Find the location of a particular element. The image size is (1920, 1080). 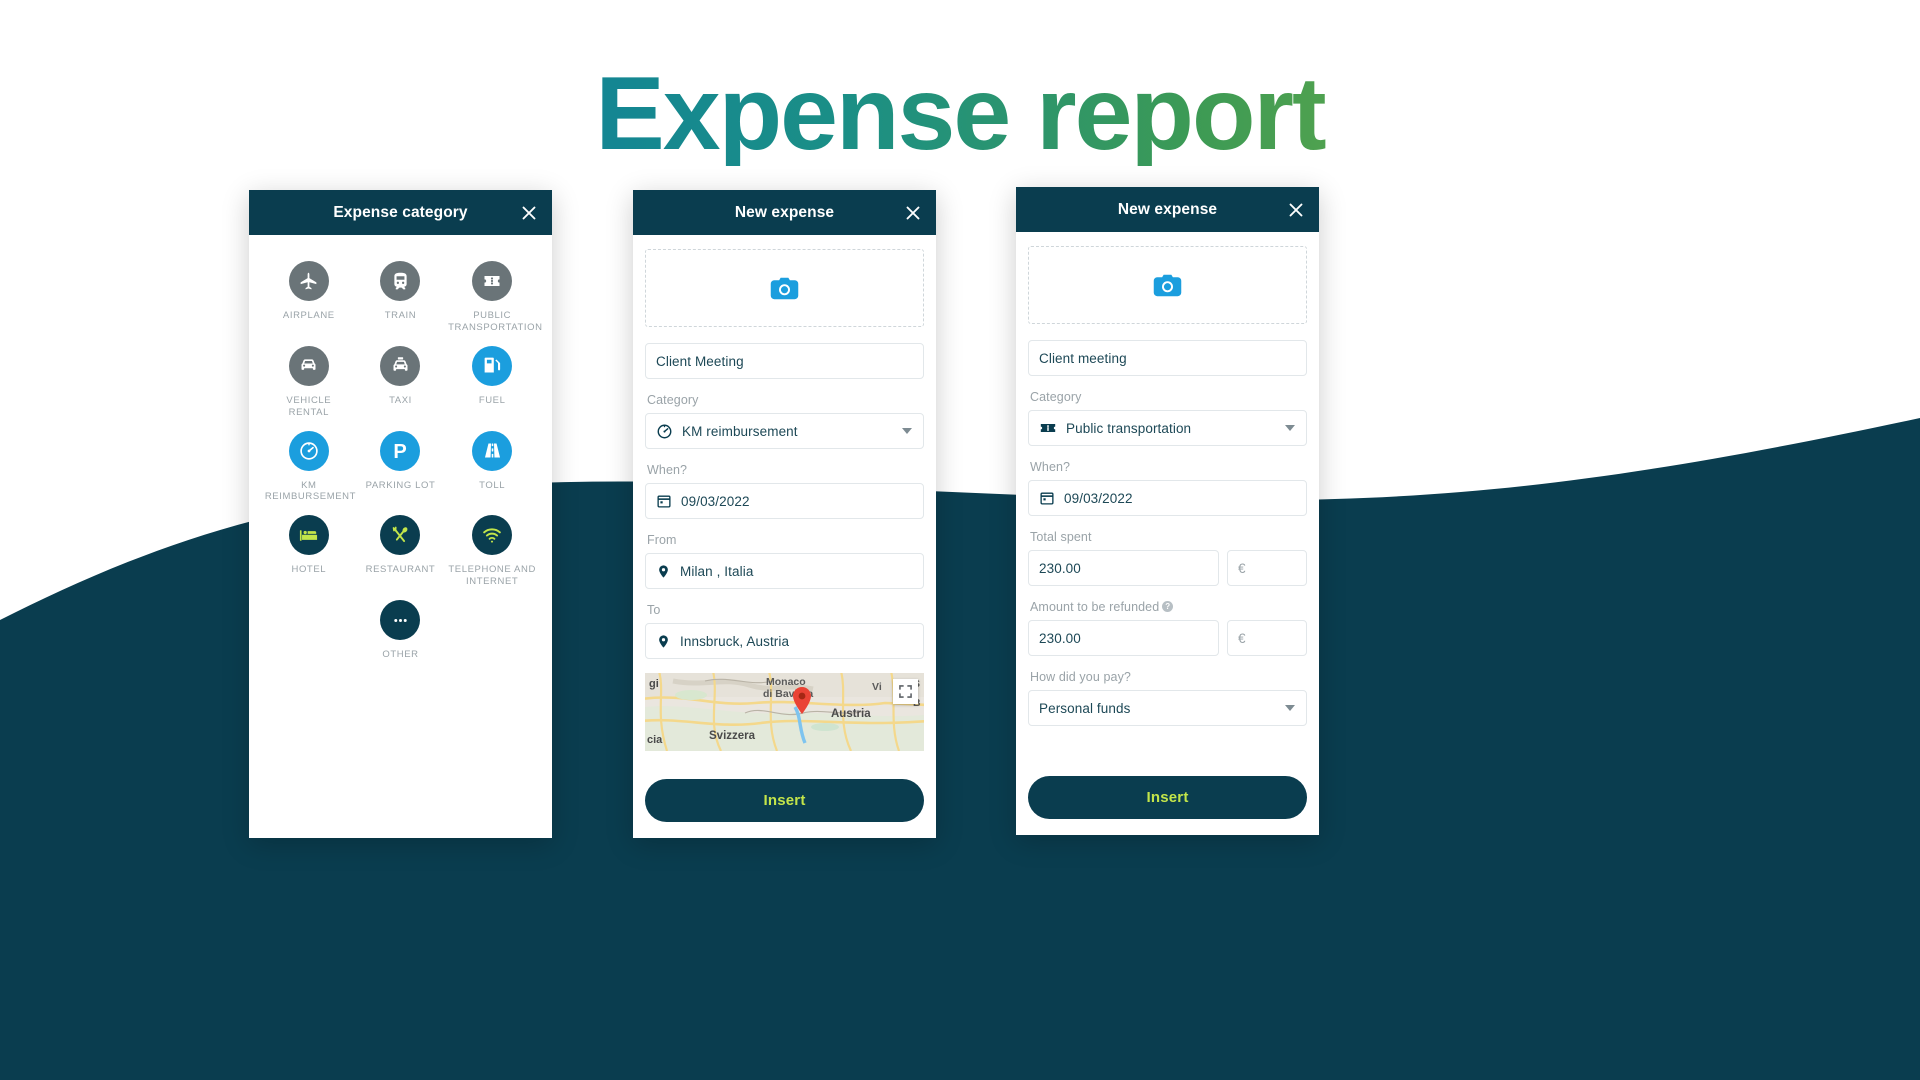

refund-currency: € is located at coordinates (1267, 638).